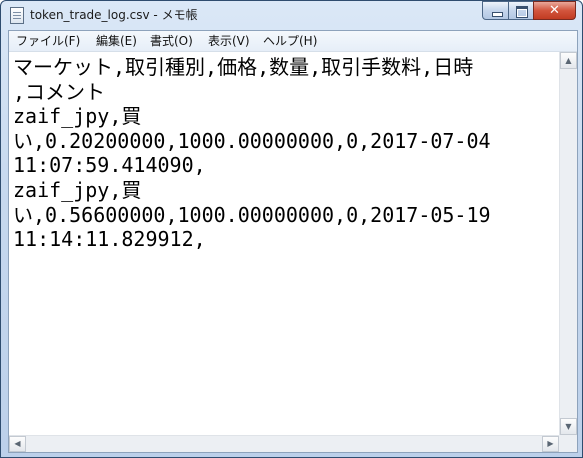  I want to click on text-line: 11:14:11.829912,, so click(109, 239).